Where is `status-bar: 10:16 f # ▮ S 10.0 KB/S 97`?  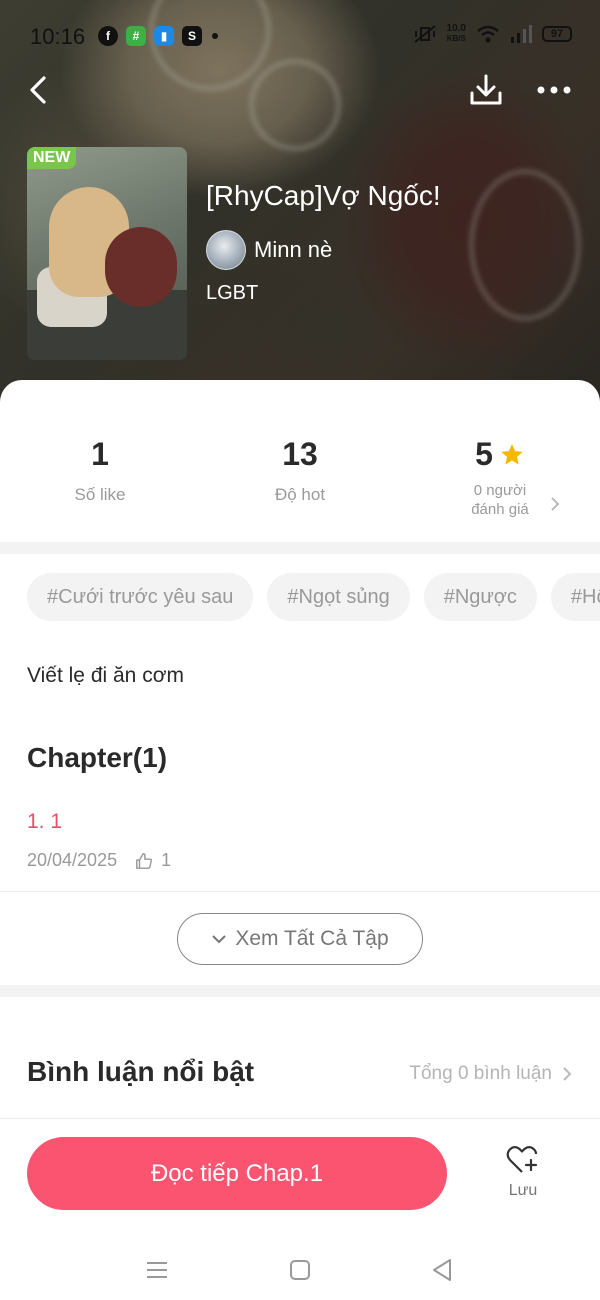
status-bar: 10:16 f # ▮ S 10.0 KB/S 97 is located at coordinates (300, 36).